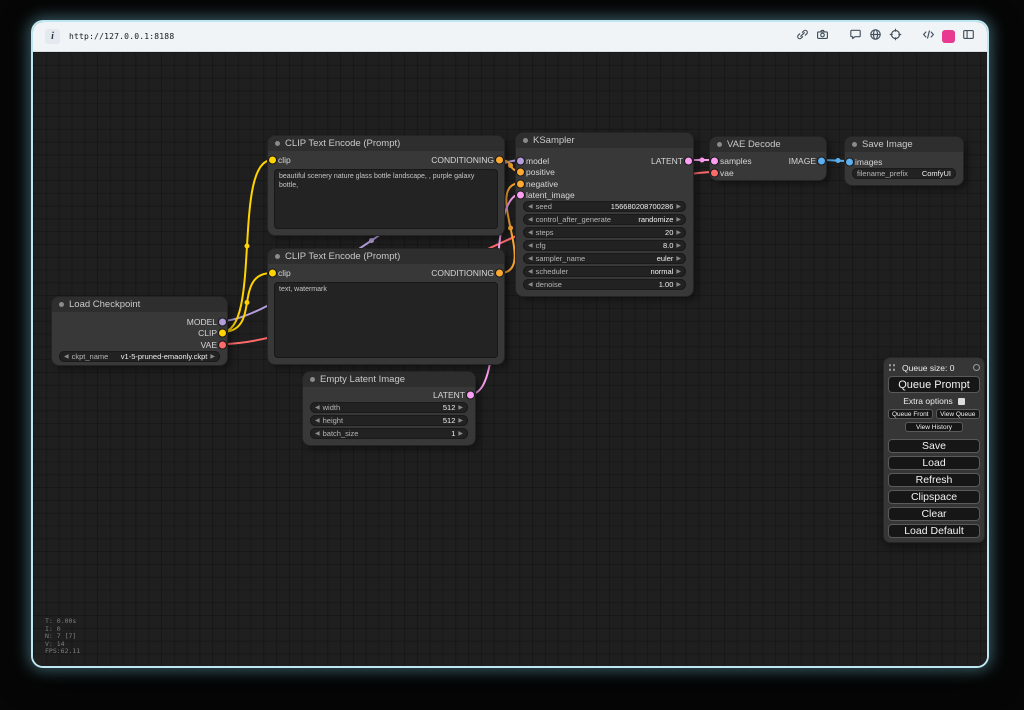 This screenshot has height=710, width=1024. I want to click on output-slot-image, so click(821, 160).